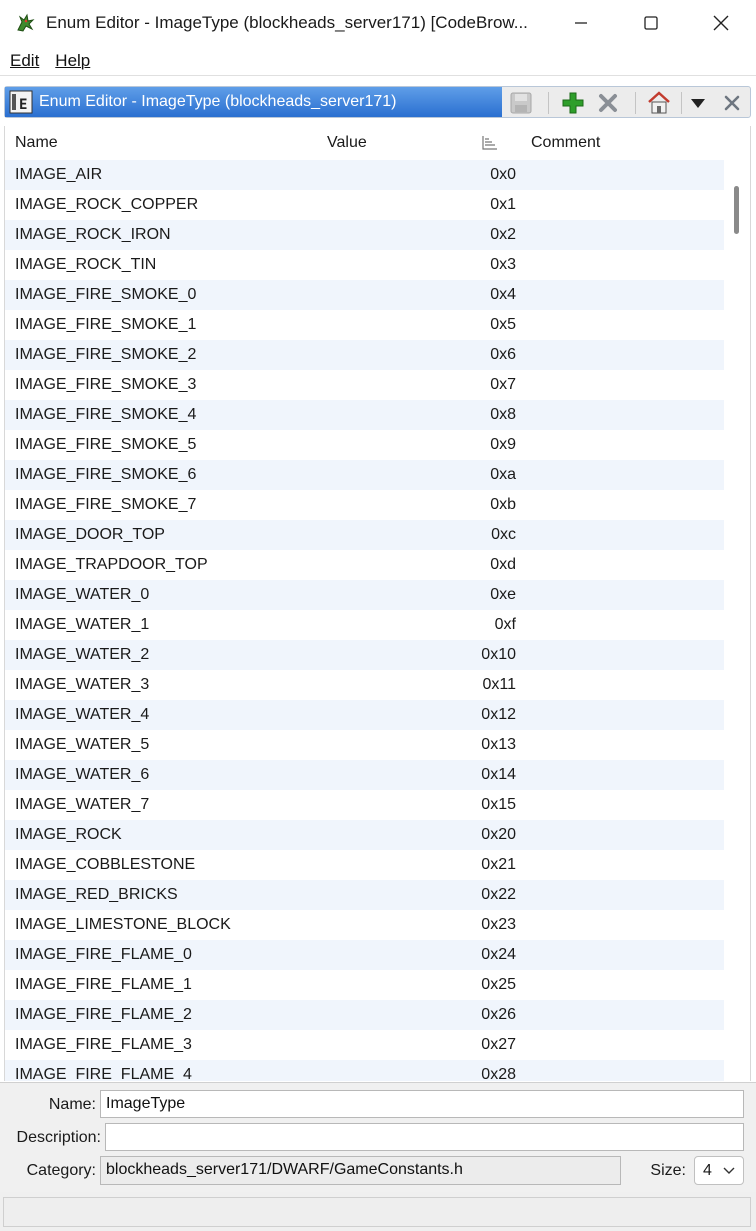  What do you see at coordinates (490, 145) in the screenshot?
I see `sort-icon` at bounding box center [490, 145].